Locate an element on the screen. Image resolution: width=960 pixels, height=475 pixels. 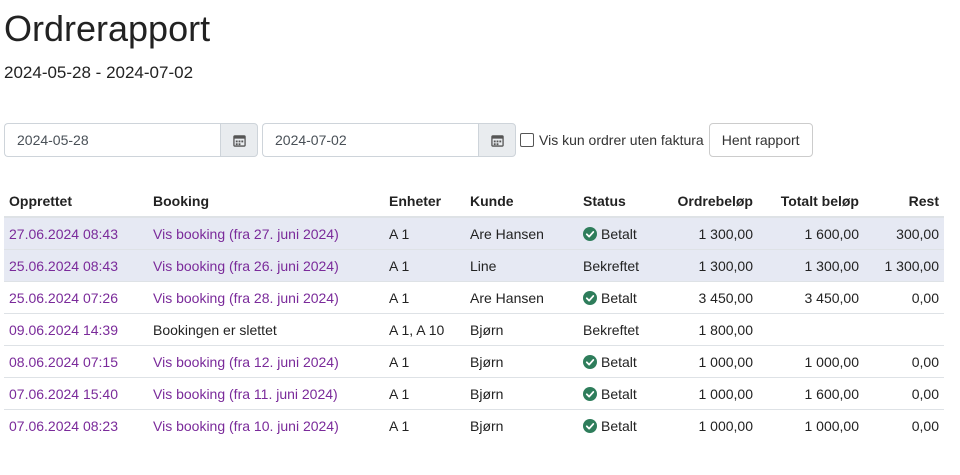
to-date-calendar-button is located at coordinates (497, 140).